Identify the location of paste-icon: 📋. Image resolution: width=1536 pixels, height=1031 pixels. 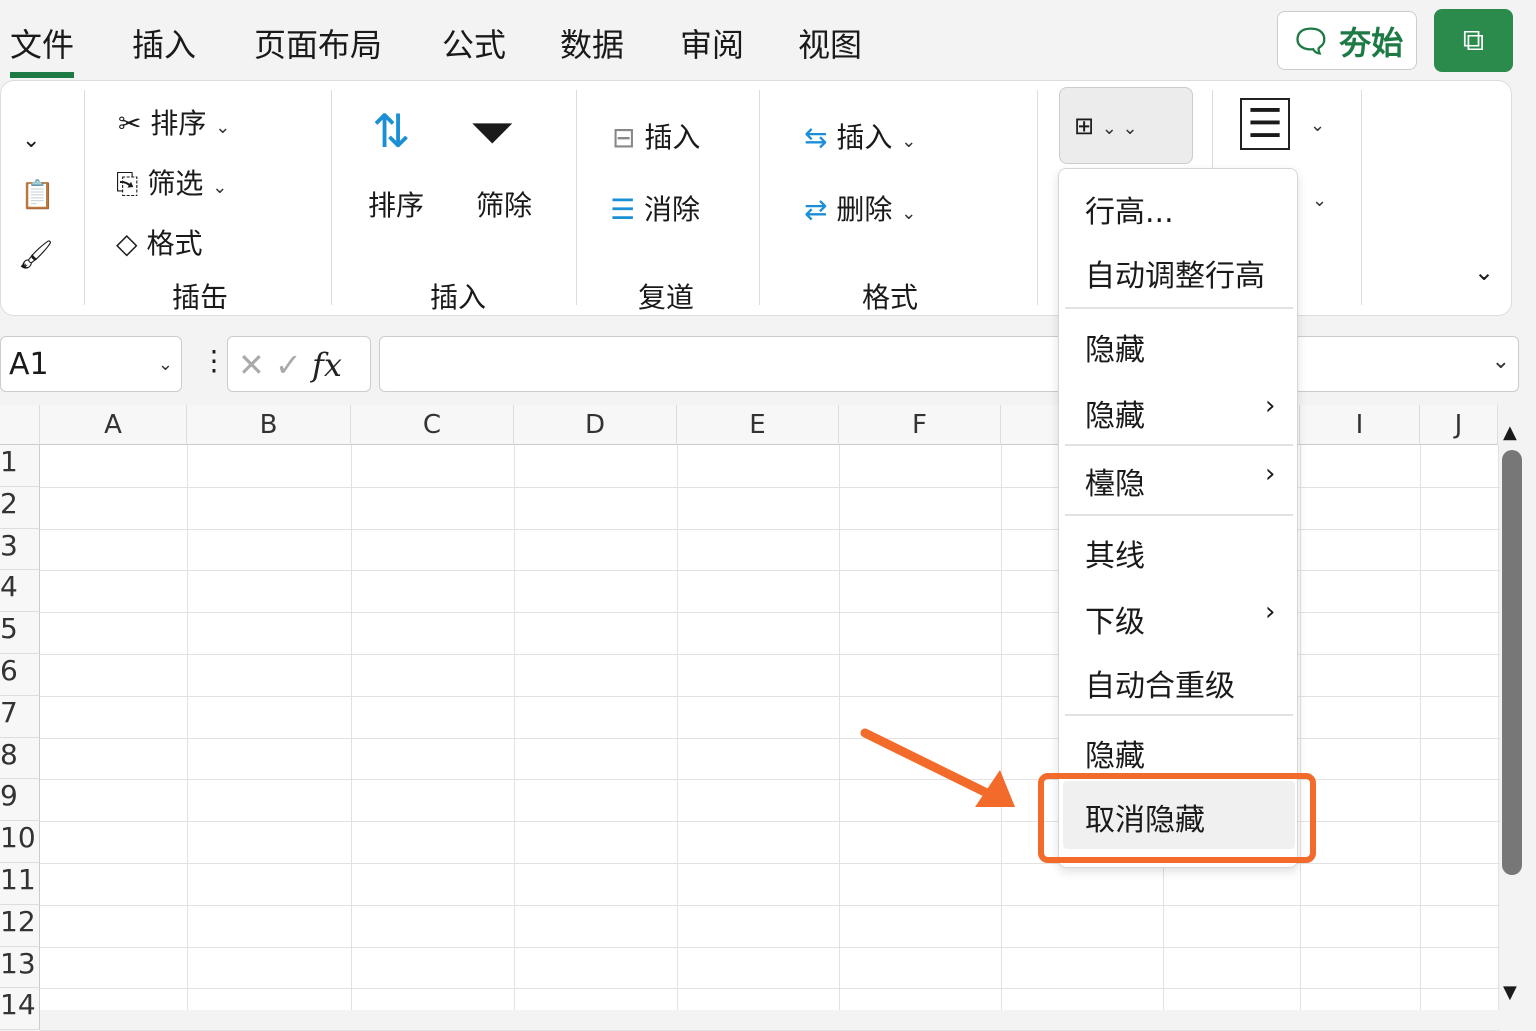
(37, 194).